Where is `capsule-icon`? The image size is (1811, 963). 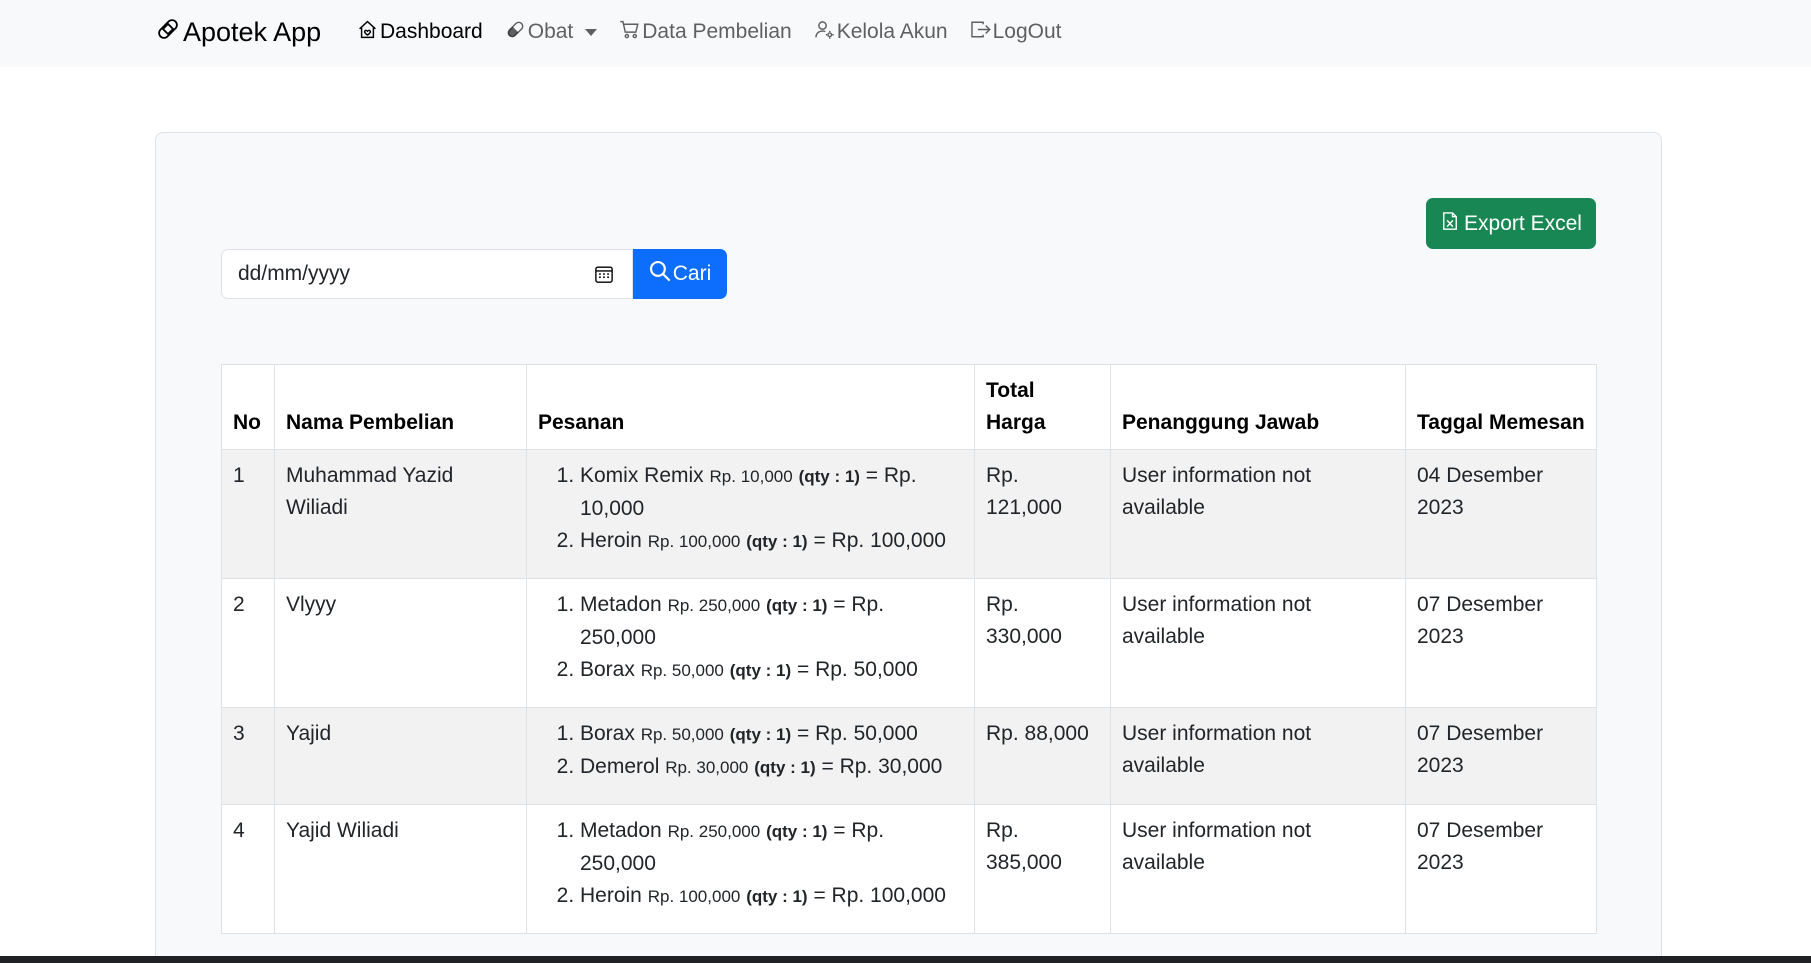 capsule-icon is located at coordinates (515, 32).